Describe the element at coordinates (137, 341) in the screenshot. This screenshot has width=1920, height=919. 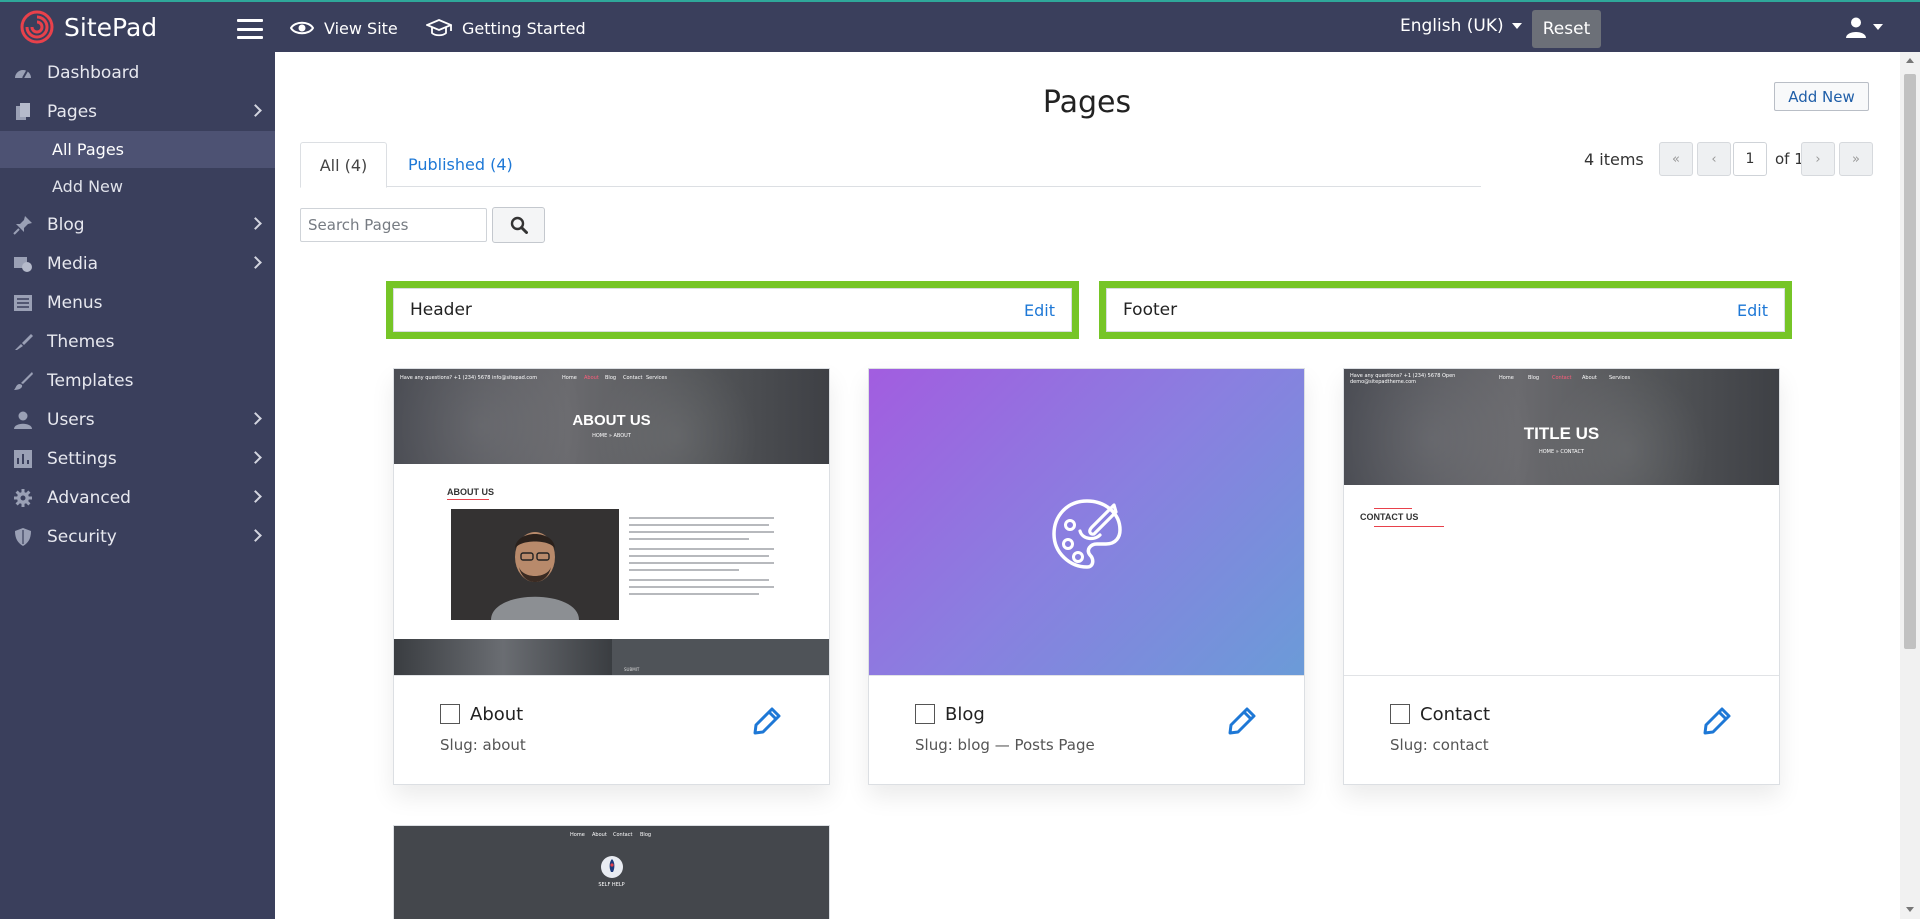
I see `sidebar-item-themes: Themes` at that location.